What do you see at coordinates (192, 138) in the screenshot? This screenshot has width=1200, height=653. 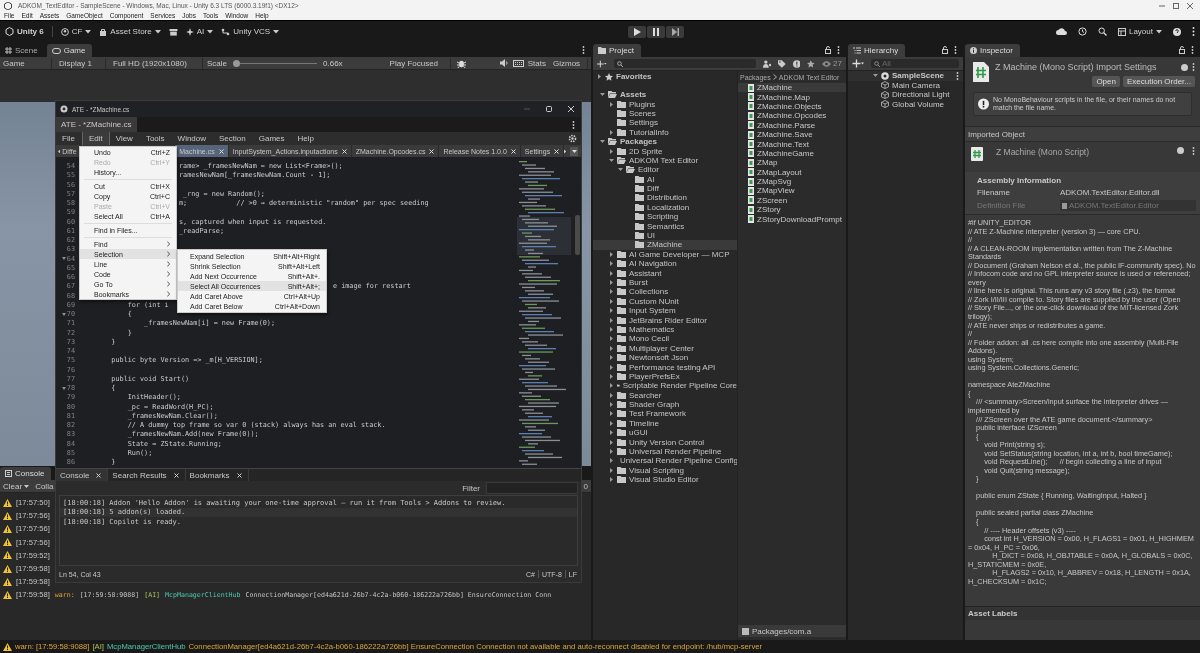 I see `menu-item: Window` at bounding box center [192, 138].